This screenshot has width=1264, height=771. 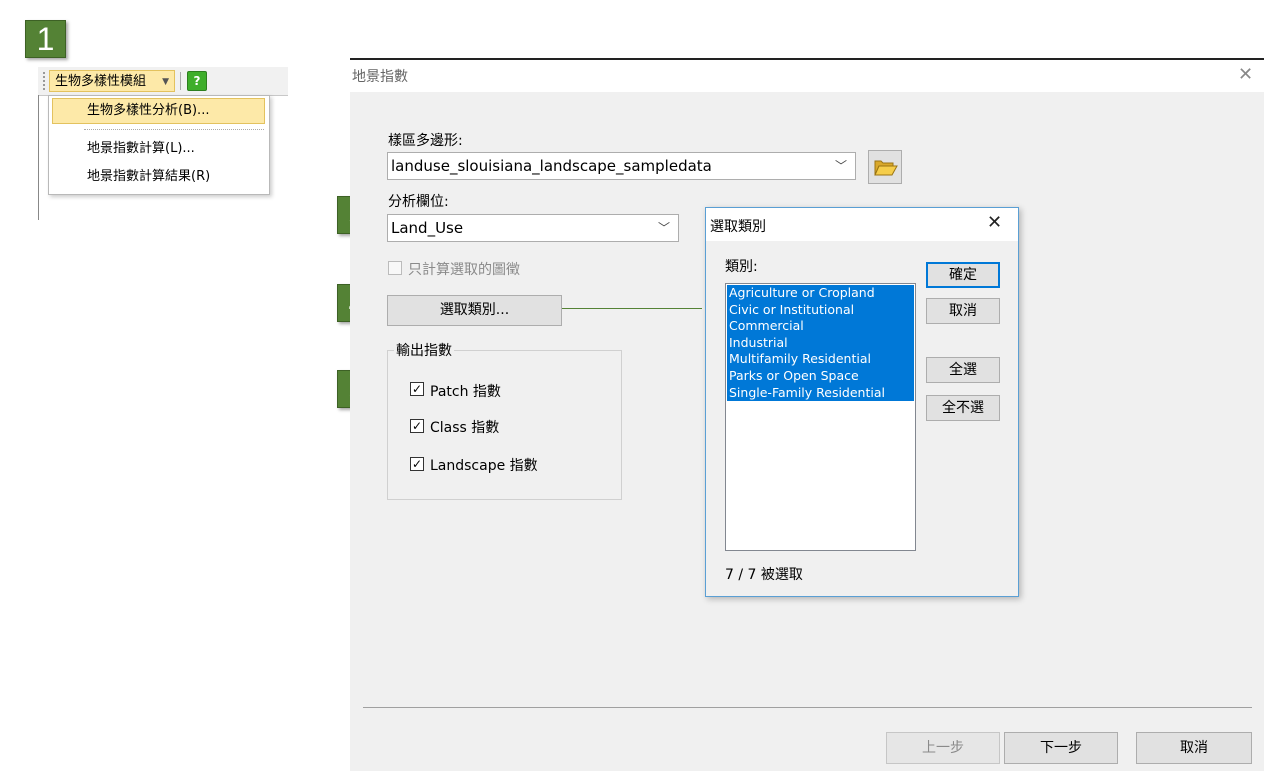 What do you see at coordinates (180, 81) in the screenshot?
I see `toolbar-separator` at bounding box center [180, 81].